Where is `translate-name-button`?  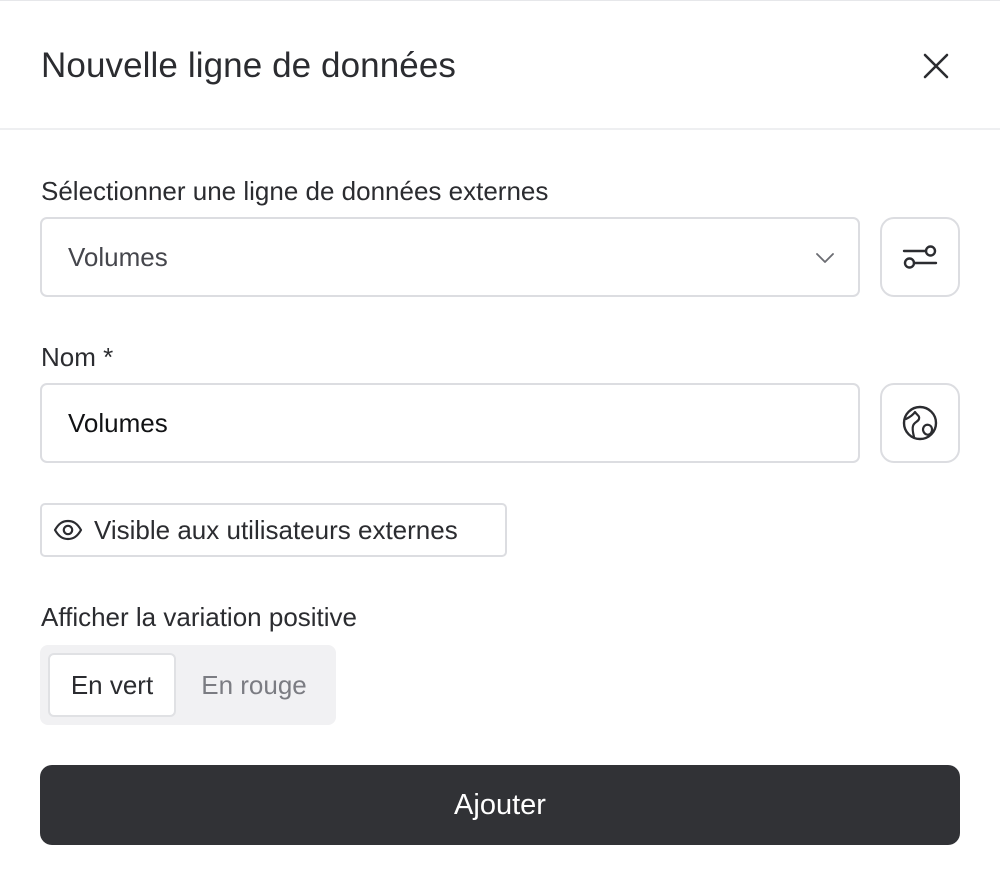
translate-name-button is located at coordinates (920, 423).